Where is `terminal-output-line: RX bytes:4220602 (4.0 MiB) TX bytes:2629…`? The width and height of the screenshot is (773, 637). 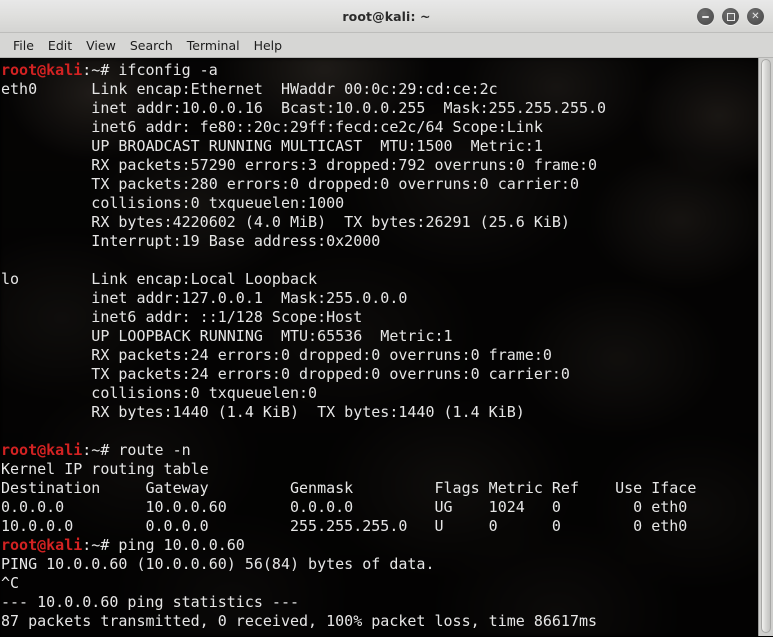
terminal-output-line: RX bytes:4220602 (4.0 MiB) TX bytes:2629… is located at coordinates (285, 222).